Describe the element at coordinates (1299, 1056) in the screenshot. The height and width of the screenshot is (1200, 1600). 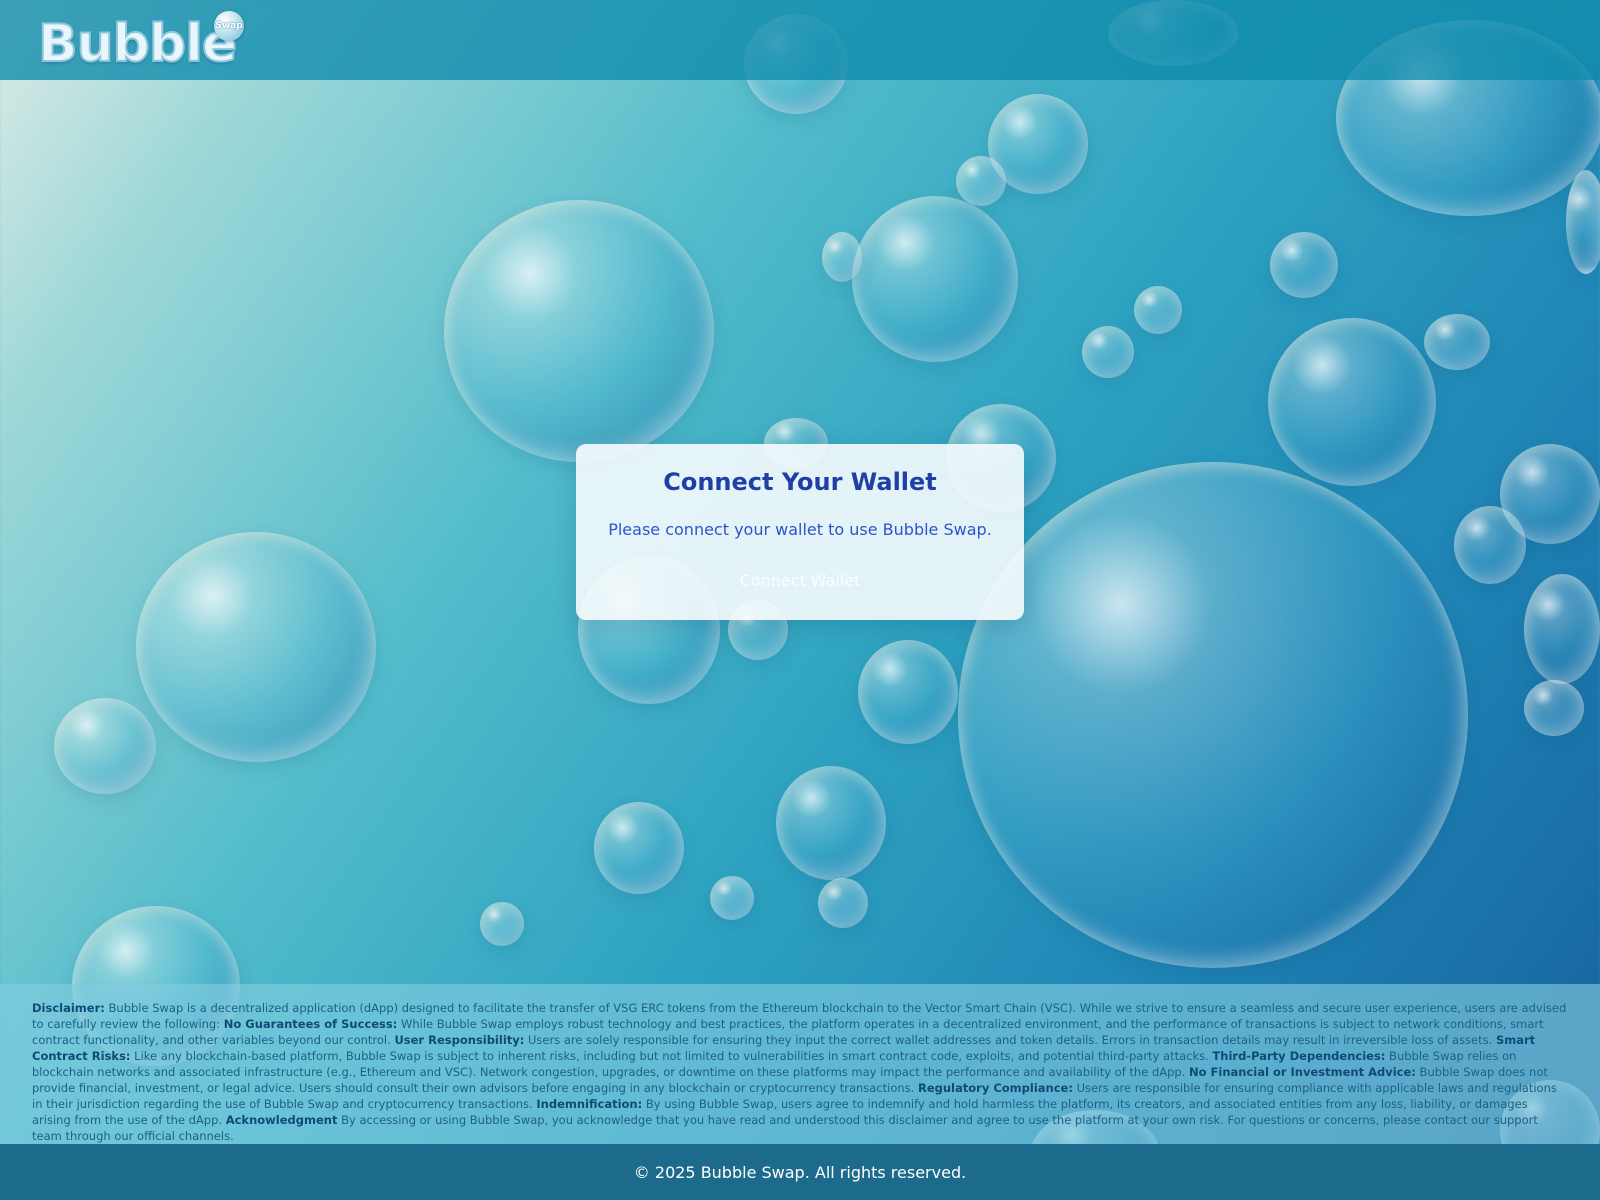
I see `disclaimer-heading: Third-Party Dependencies:` at that location.